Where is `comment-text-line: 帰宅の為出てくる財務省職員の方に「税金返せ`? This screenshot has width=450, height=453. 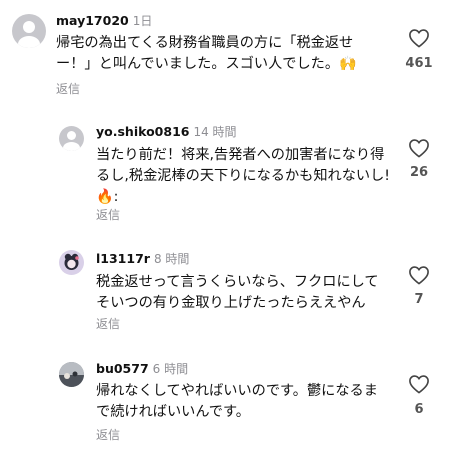 comment-text-line: 帰宅の為出てくる財務省職員の方に「税金返せ is located at coordinates (205, 43).